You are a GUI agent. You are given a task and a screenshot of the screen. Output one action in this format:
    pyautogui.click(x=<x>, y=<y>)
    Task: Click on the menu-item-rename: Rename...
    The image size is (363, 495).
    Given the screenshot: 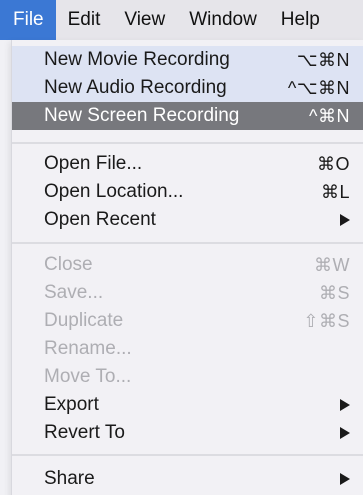 What is the action you would take?
    pyautogui.click(x=187, y=349)
    